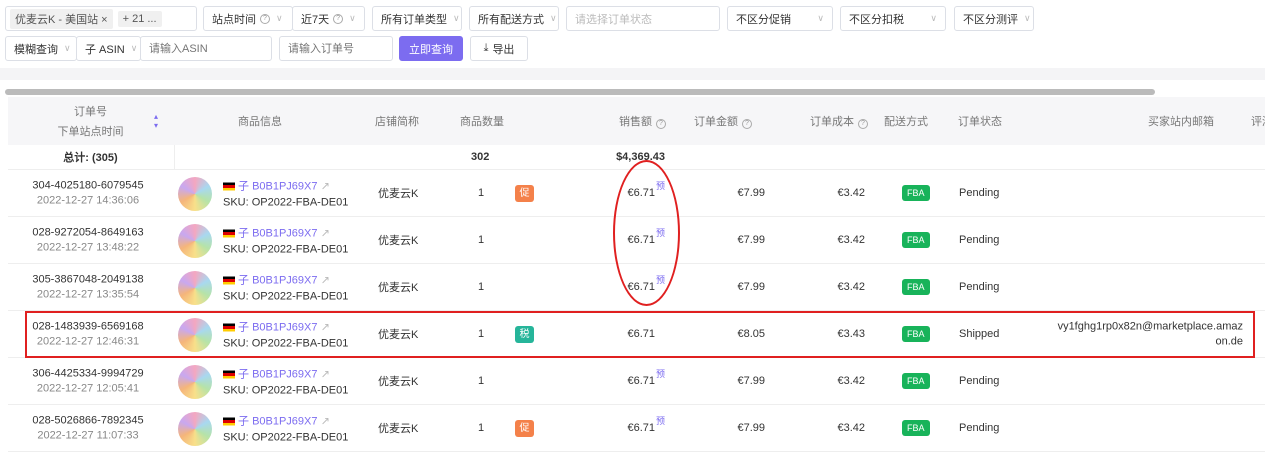 The height and width of the screenshot is (452, 1265). I want to click on time-type-select: 站点时间? ∨, so click(248, 18).